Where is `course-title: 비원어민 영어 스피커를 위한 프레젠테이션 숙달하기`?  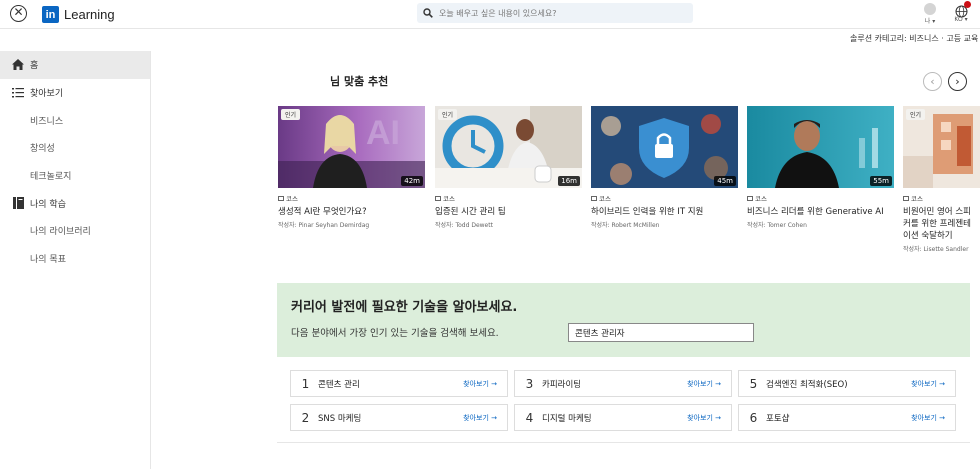 course-title: 비원어민 영어 스피커를 위한 프레젠테이션 숙달하기 is located at coordinates (937, 224).